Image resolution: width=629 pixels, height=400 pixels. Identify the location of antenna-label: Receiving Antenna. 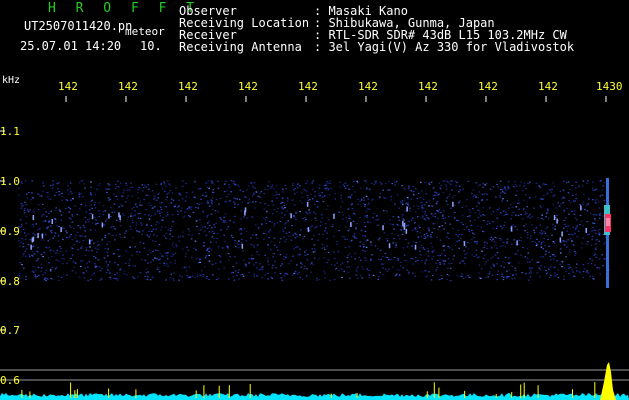
(240, 47).